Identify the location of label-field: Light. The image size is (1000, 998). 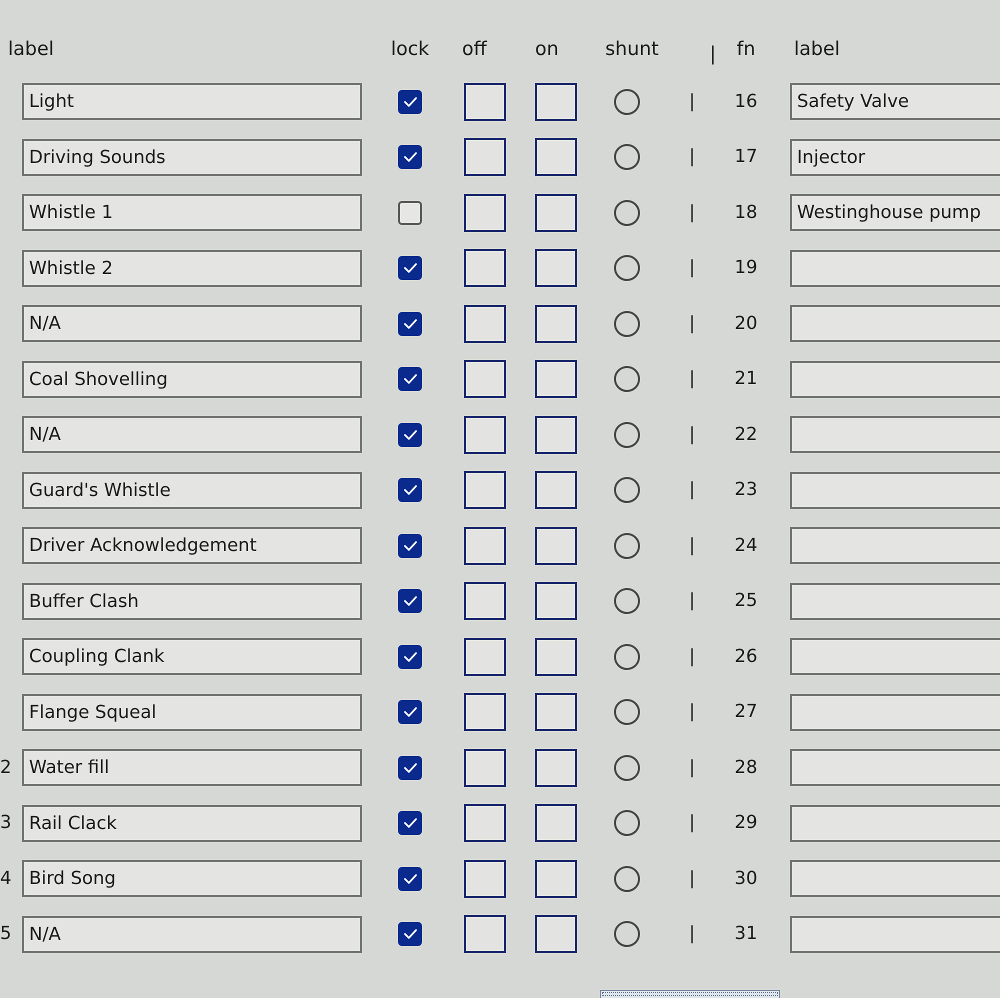
(192, 101).